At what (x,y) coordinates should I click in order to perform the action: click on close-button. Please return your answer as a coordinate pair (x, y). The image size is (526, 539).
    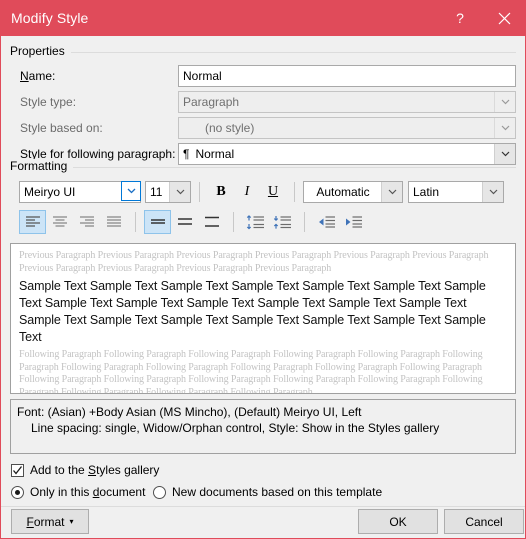
    Looking at the image, I should click on (503, 18).